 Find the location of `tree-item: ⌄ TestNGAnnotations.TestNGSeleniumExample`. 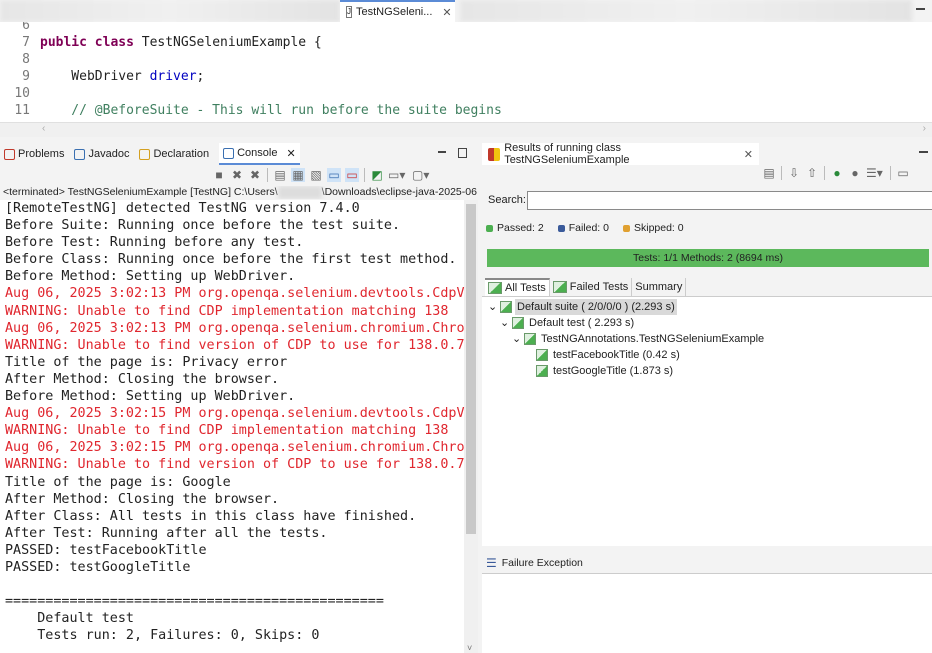

tree-item: ⌄ TestNGAnnotations.TestNGSeleniumExample is located at coordinates (707, 339).